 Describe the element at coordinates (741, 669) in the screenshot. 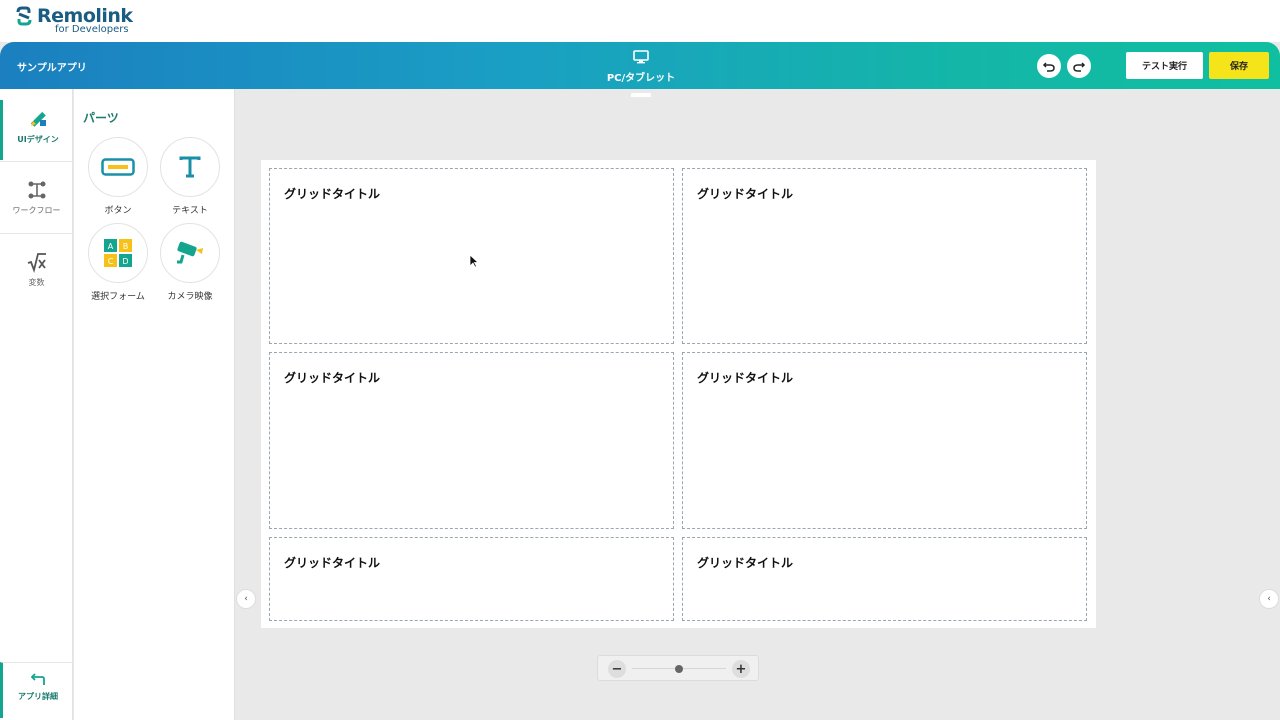

I see `zoom-in-button: +` at that location.